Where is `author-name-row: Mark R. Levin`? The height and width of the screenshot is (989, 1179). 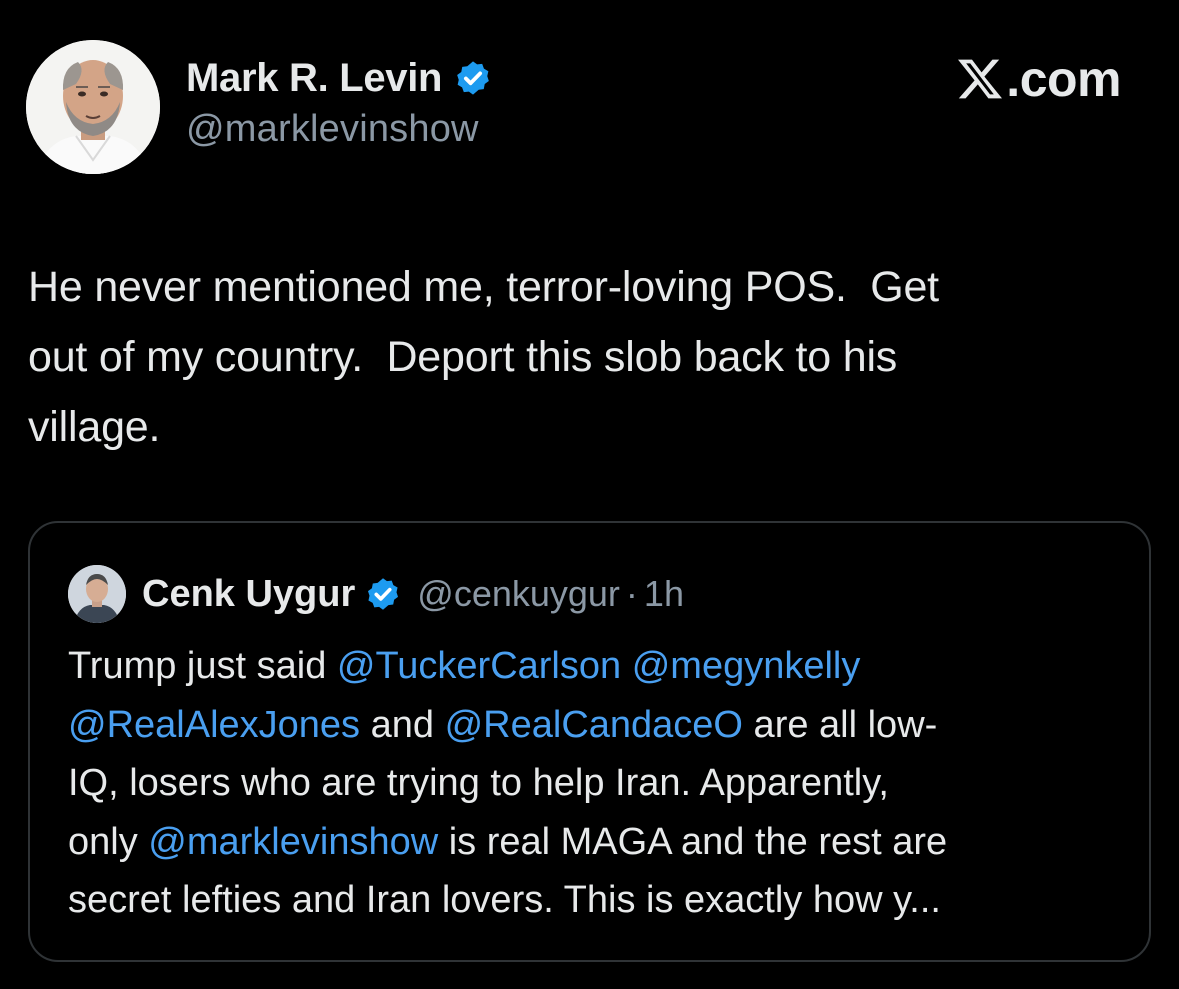
author-name-row: Mark R. Levin is located at coordinates (339, 78).